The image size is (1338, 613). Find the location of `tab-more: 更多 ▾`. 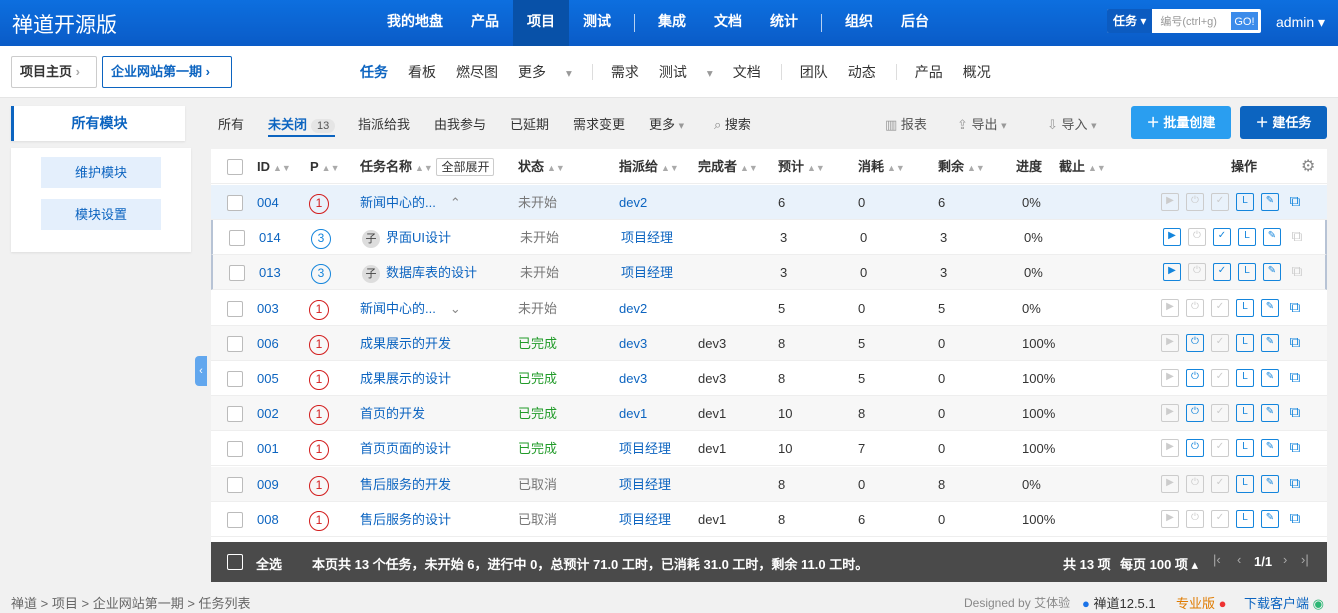

tab-more: 更多 ▾ is located at coordinates (545, 72).